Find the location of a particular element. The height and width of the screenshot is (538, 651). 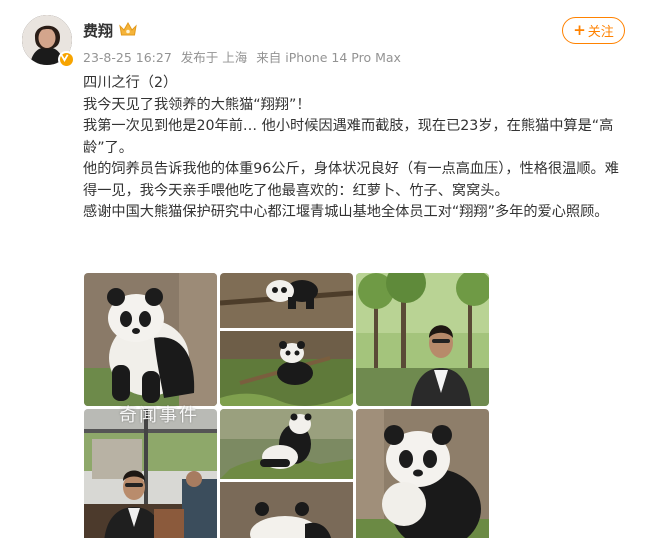

plus-icon: + is located at coordinates (579, 30).